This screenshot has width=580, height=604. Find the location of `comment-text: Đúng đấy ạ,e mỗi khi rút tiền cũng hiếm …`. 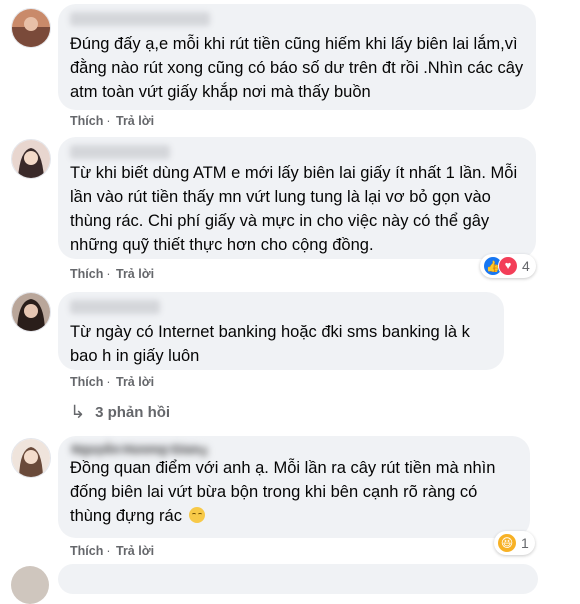

comment-text: Đúng đấy ạ,e mỗi khi rút tiền cũng hiếm … is located at coordinates (297, 68).